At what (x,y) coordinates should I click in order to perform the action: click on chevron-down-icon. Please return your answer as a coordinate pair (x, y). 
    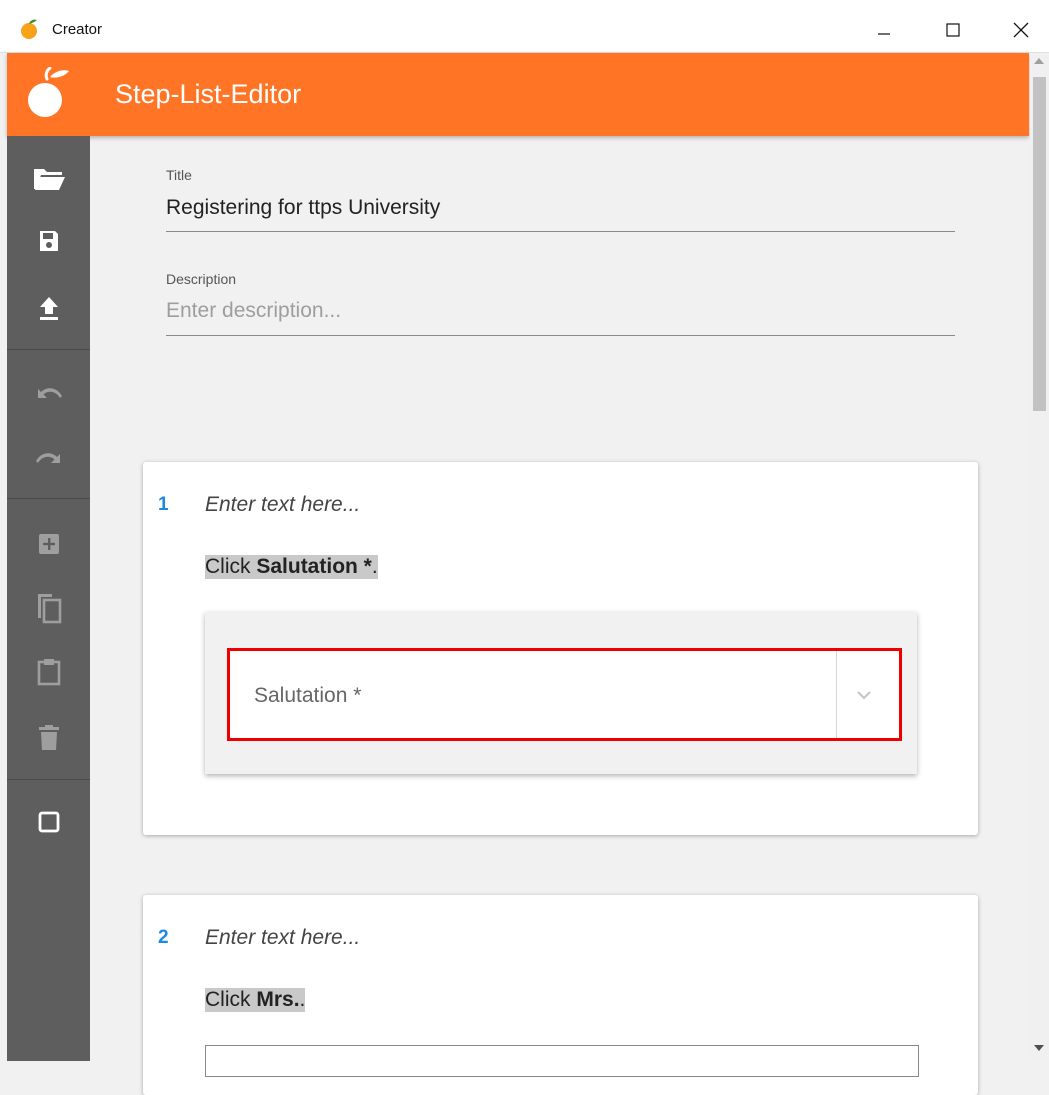
    Looking at the image, I should click on (864, 695).